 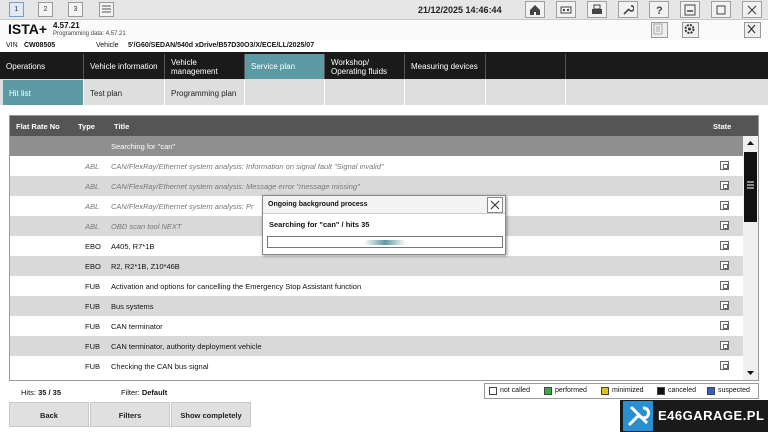 What do you see at coordinates (365, 66) in the screenshot?
I see `nav-workshop-operating-fluids: Workshop/ Operating fluids` at bounding box center [365, 66].